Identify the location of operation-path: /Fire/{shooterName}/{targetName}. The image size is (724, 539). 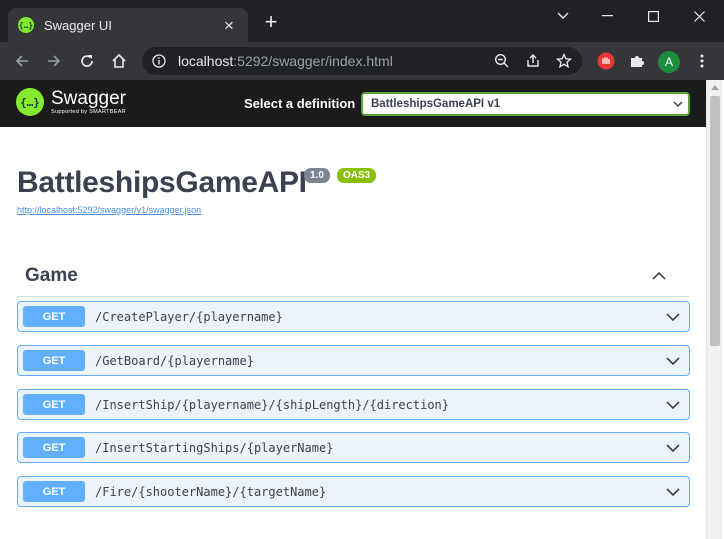
(211, 491).